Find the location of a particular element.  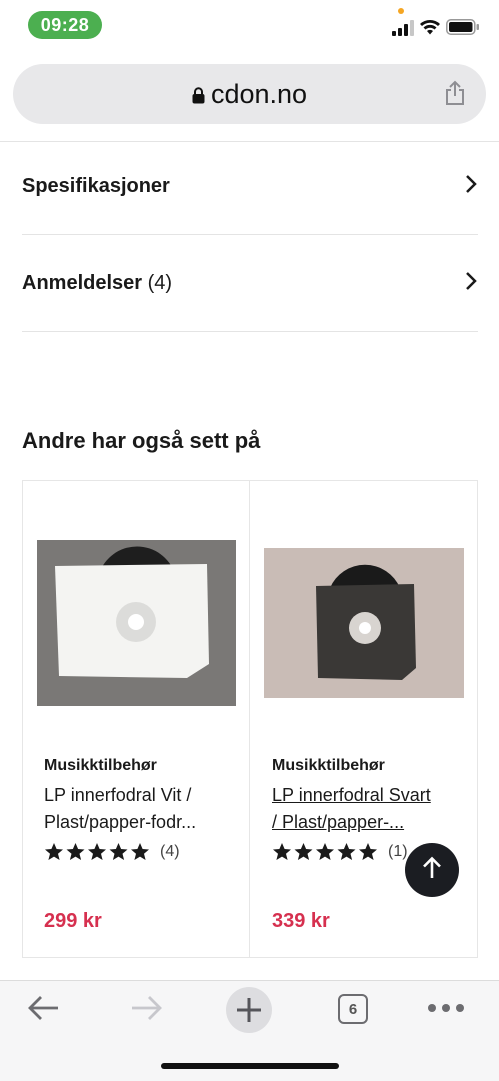

tabs-button: 6 is located at coordinates (353, 1009).